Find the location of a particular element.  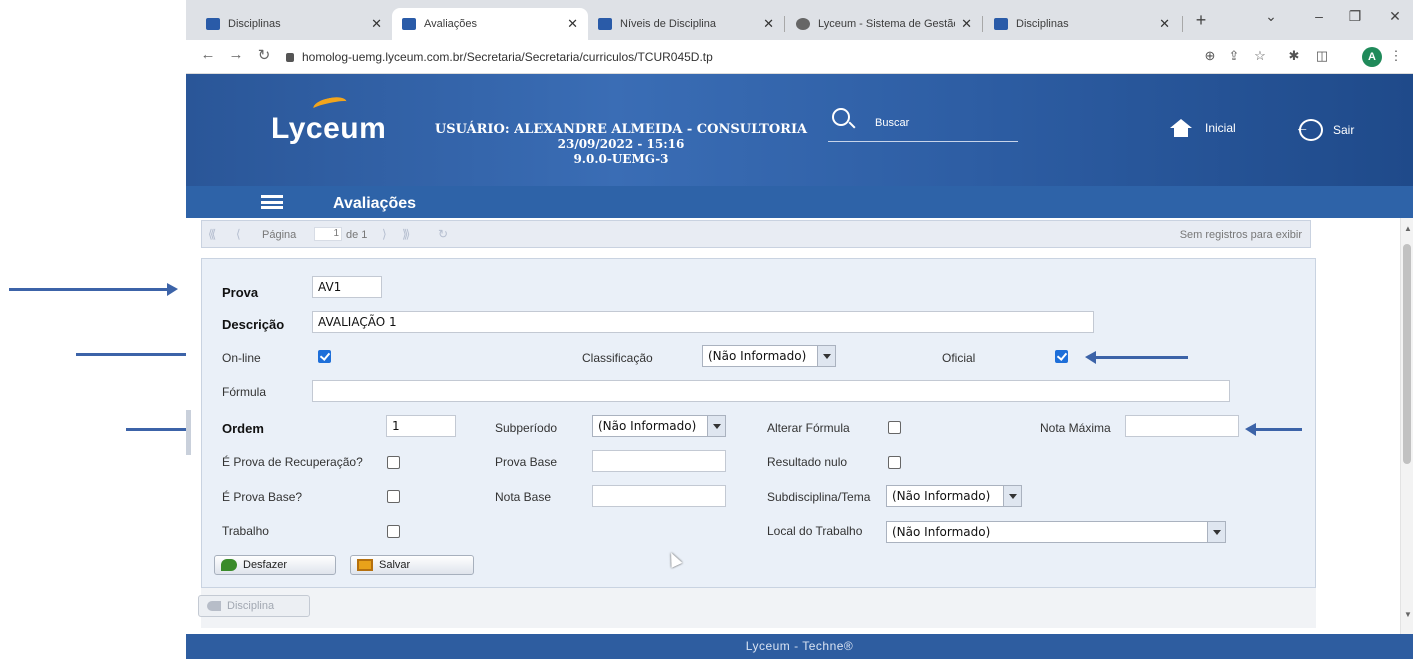

prova-input: AV1 is located at coordinates (347, 287).